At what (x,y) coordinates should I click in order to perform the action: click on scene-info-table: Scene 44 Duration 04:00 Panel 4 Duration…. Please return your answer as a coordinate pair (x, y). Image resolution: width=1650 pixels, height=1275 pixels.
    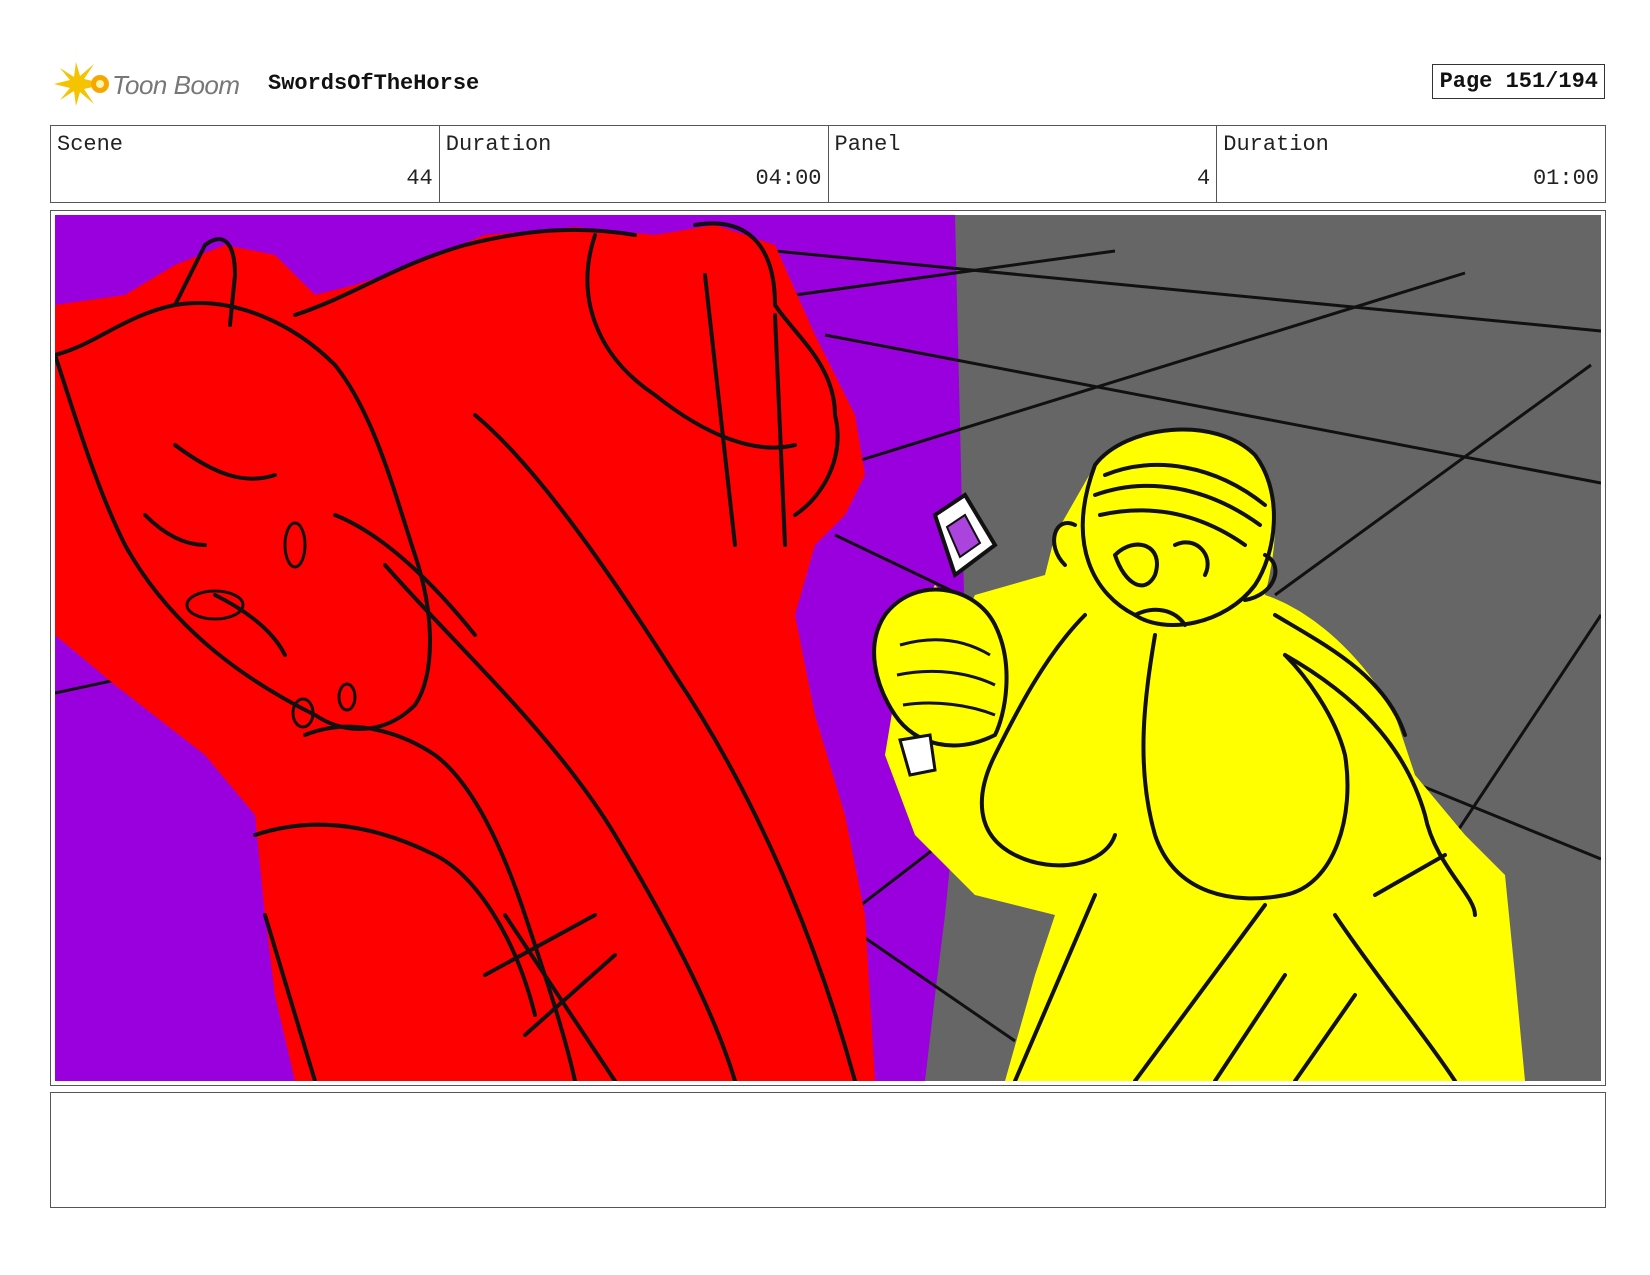
    Looking at the image, I should click on (828, 164).